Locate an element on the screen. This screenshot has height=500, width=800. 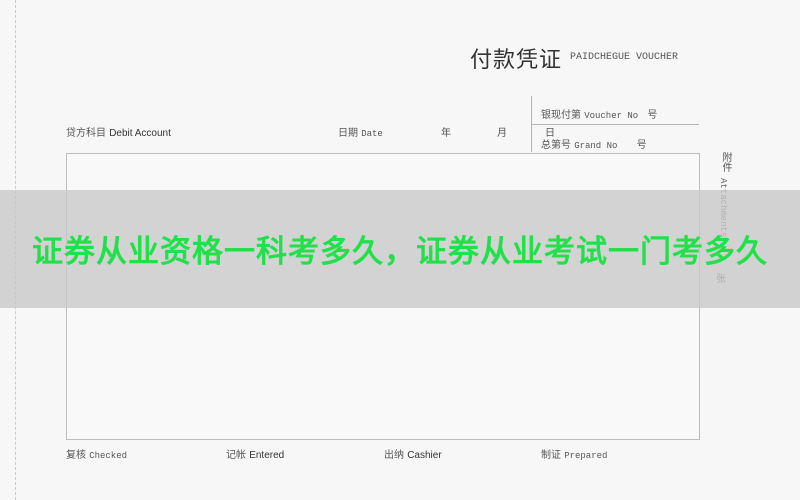
date-cn: 日期 is located at coordinates (348, 133).